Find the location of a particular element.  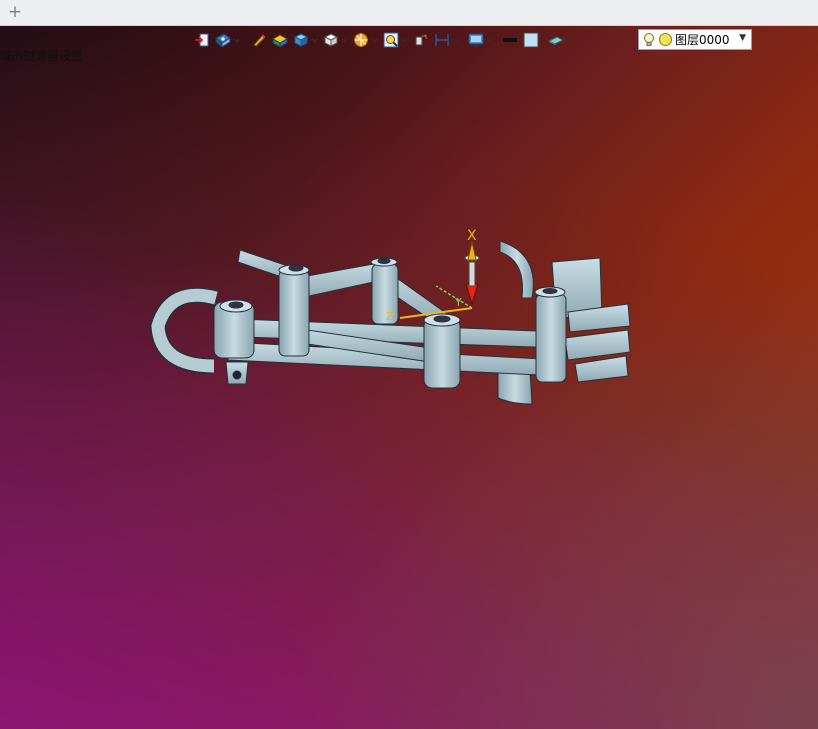

z-axis-label: Z is located at coordinates (390, 316).